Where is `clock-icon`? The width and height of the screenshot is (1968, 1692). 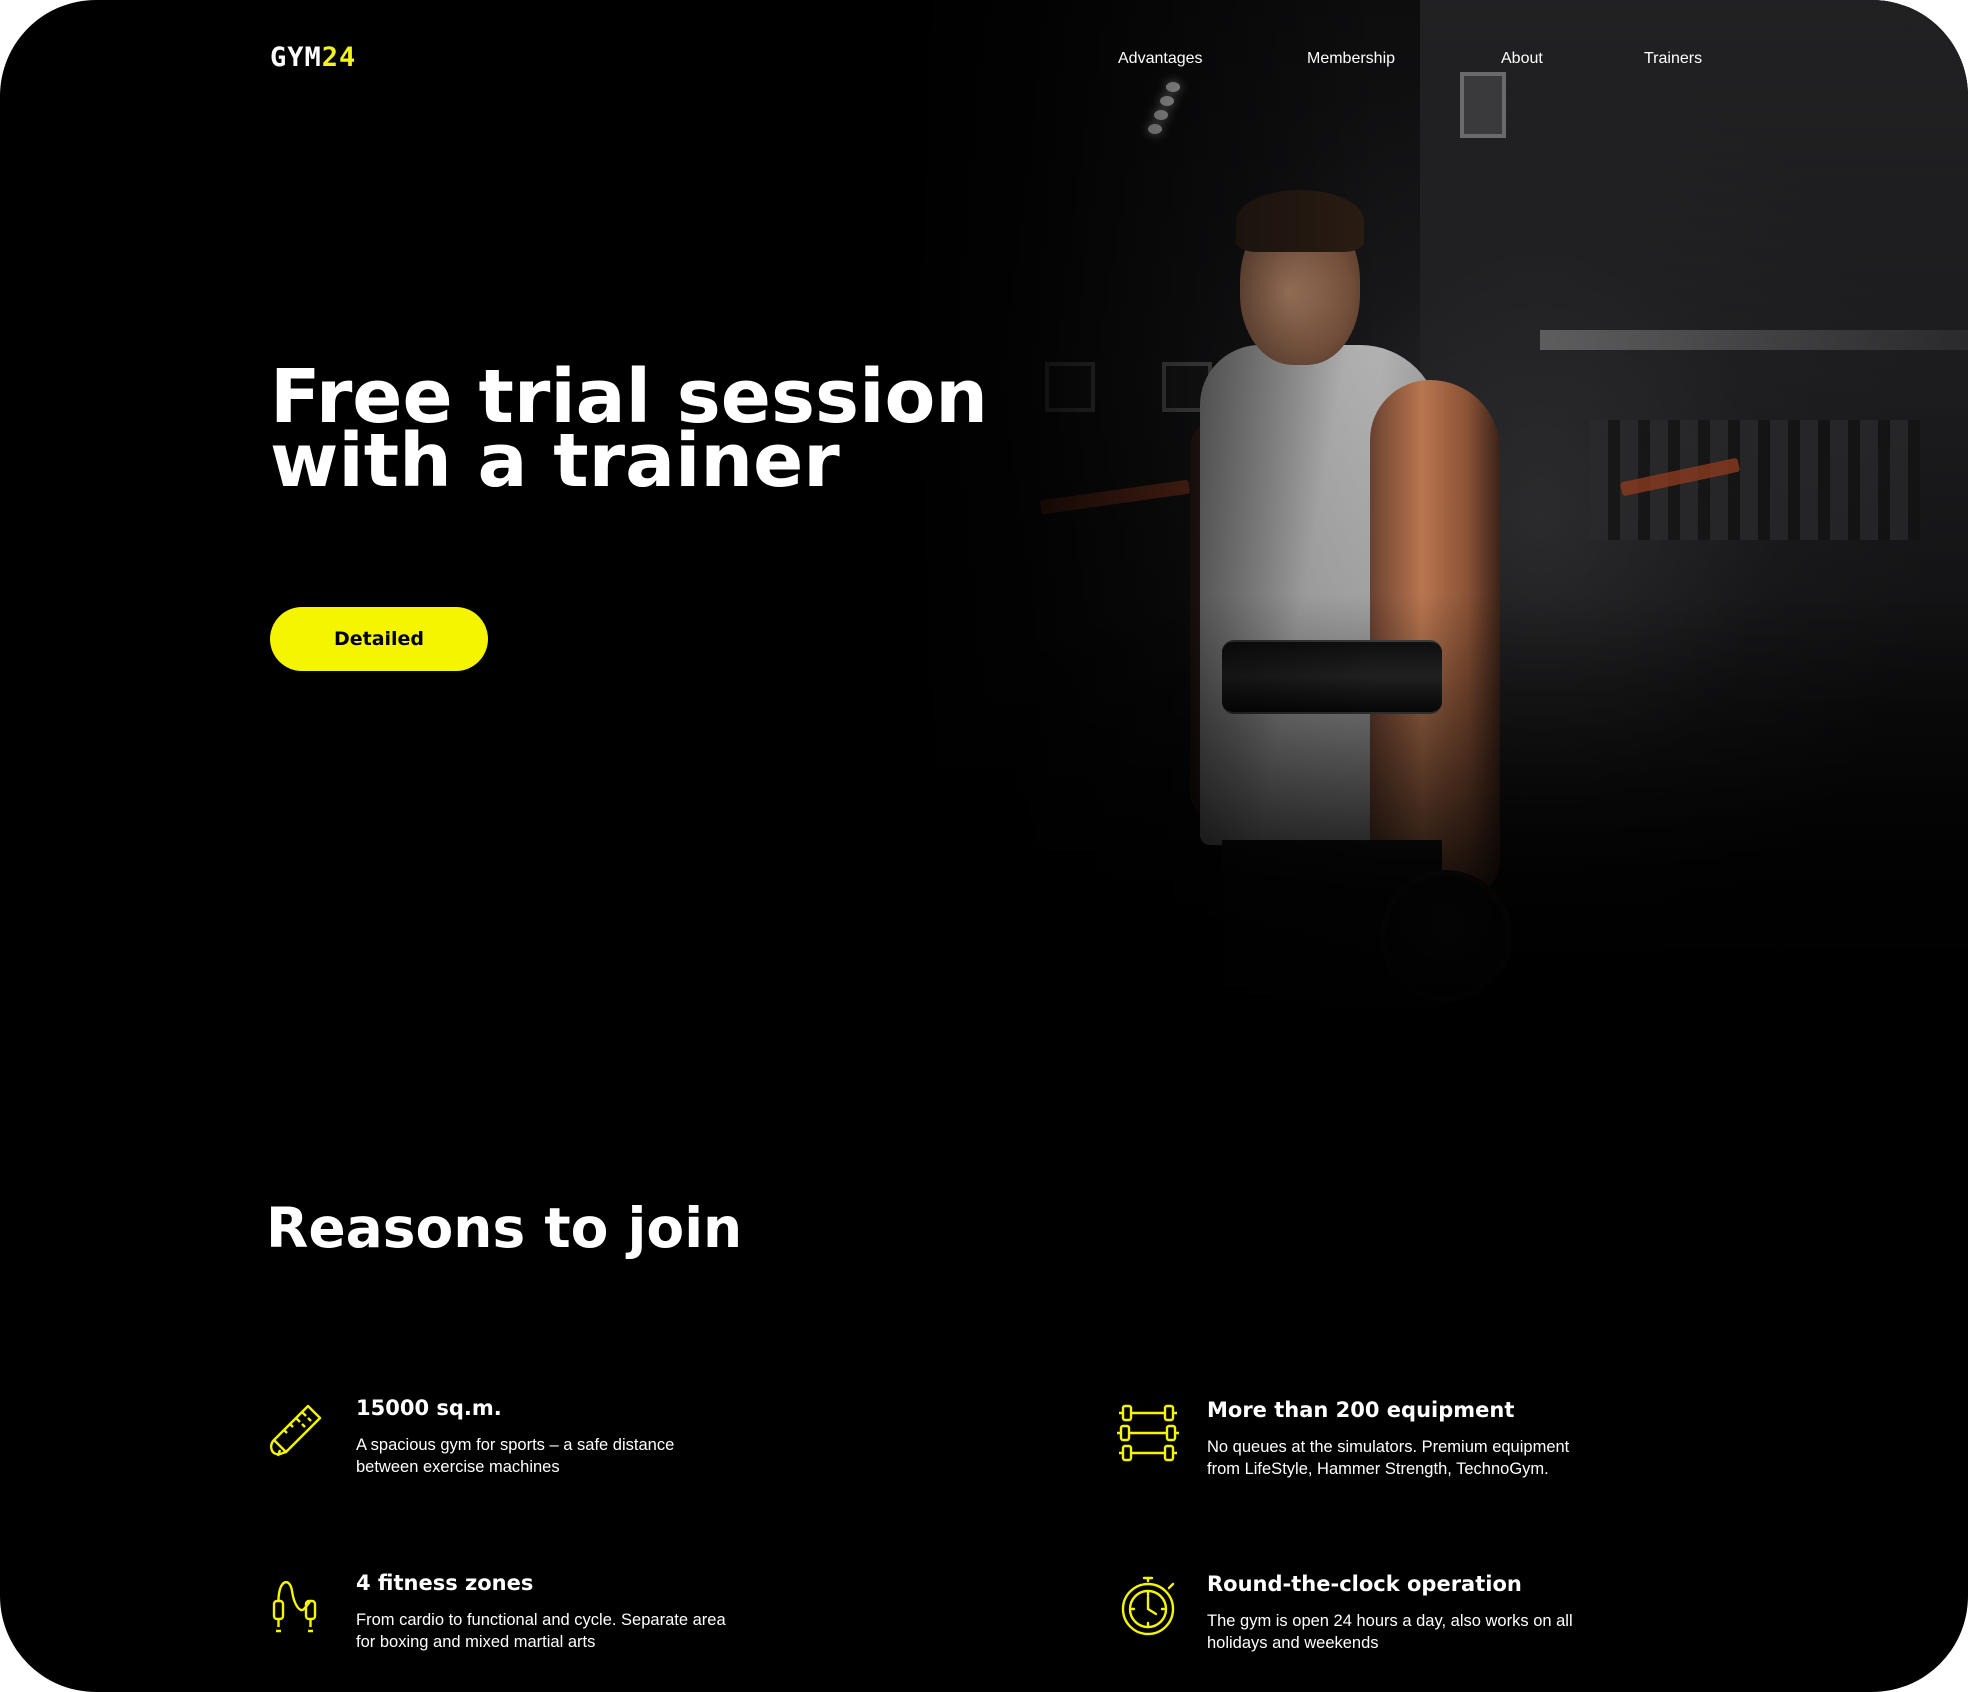 clock-icon is located at coordinates (1148, 1606).